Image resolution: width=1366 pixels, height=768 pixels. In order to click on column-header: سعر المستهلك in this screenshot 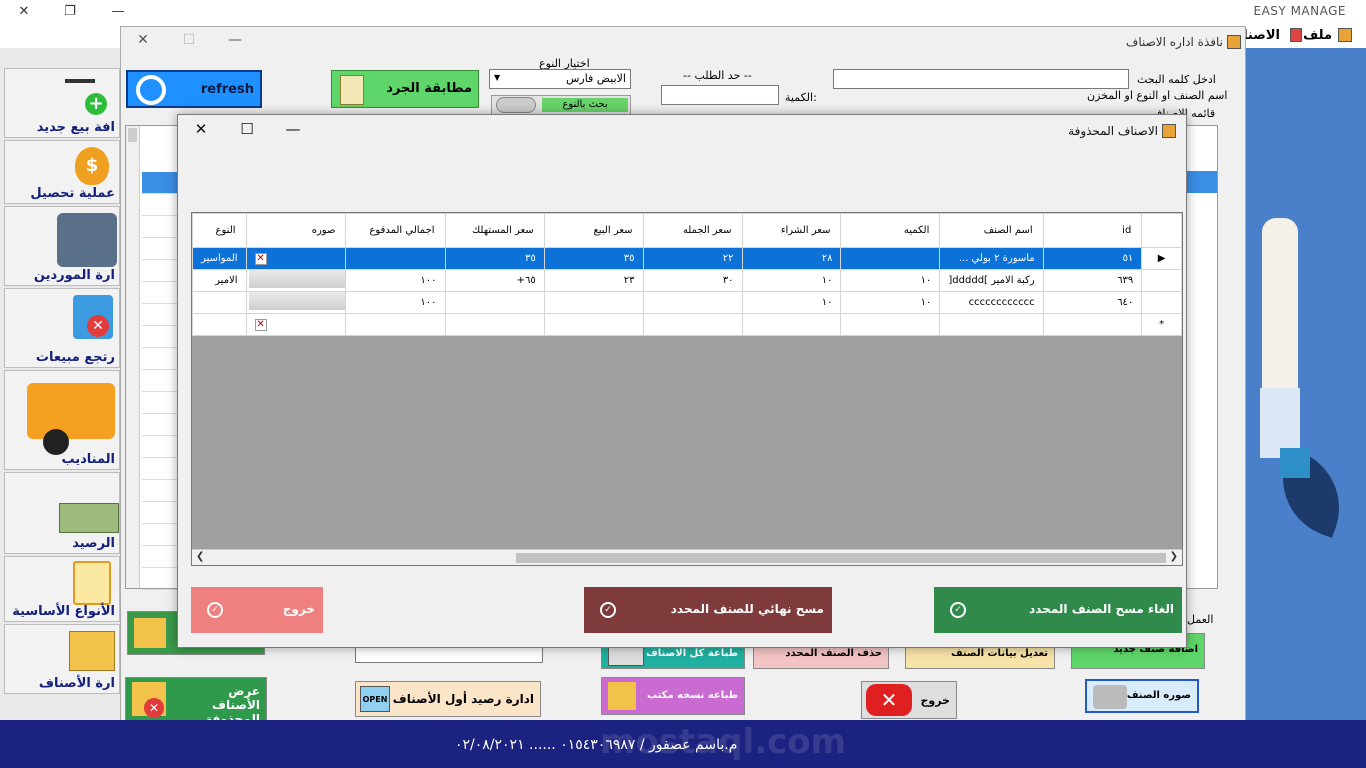, I will do `click(494, 230)`.